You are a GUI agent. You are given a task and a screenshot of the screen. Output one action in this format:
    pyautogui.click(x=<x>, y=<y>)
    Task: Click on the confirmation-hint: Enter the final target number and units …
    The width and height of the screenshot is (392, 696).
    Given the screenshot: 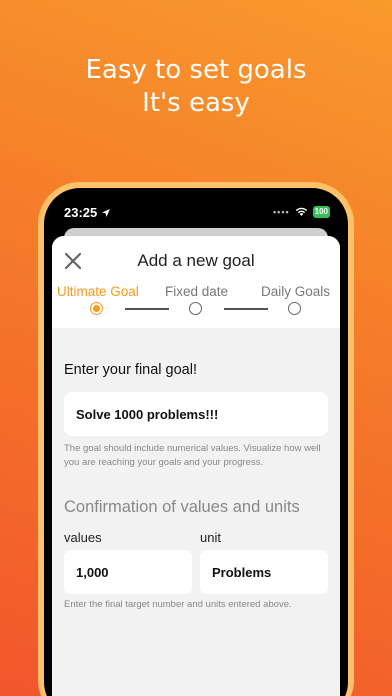 What is the action you would take?
    pyautogui.click(x=178, y=604)
    